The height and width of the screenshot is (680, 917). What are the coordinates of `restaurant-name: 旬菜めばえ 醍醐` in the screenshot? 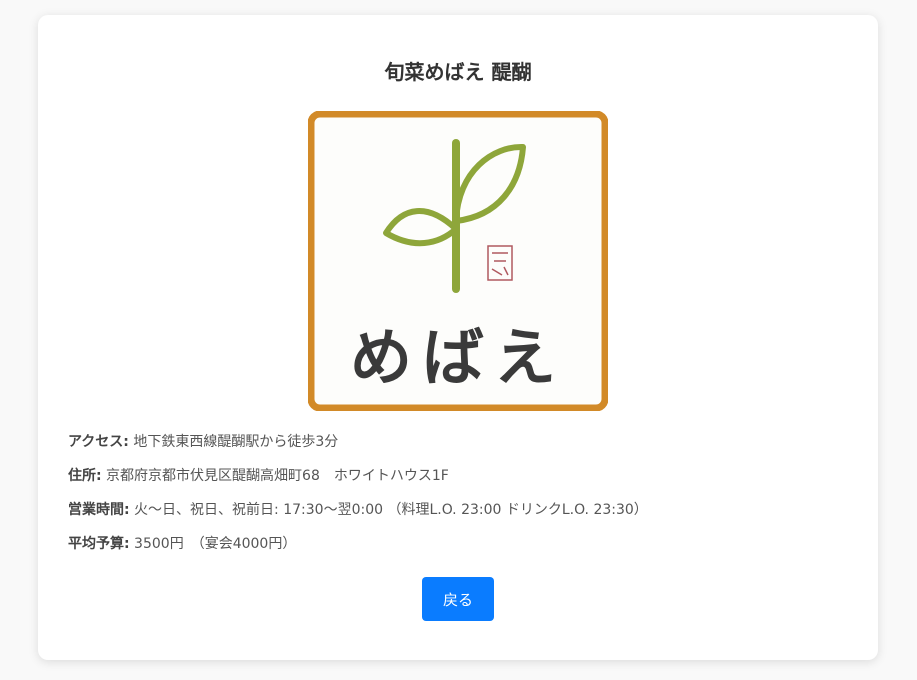 It's located at (458, 72).